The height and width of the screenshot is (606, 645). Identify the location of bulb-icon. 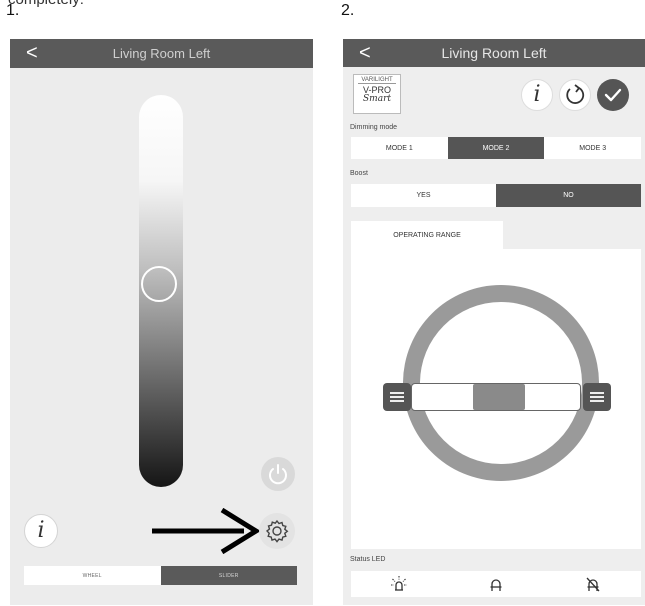
(496, 585).